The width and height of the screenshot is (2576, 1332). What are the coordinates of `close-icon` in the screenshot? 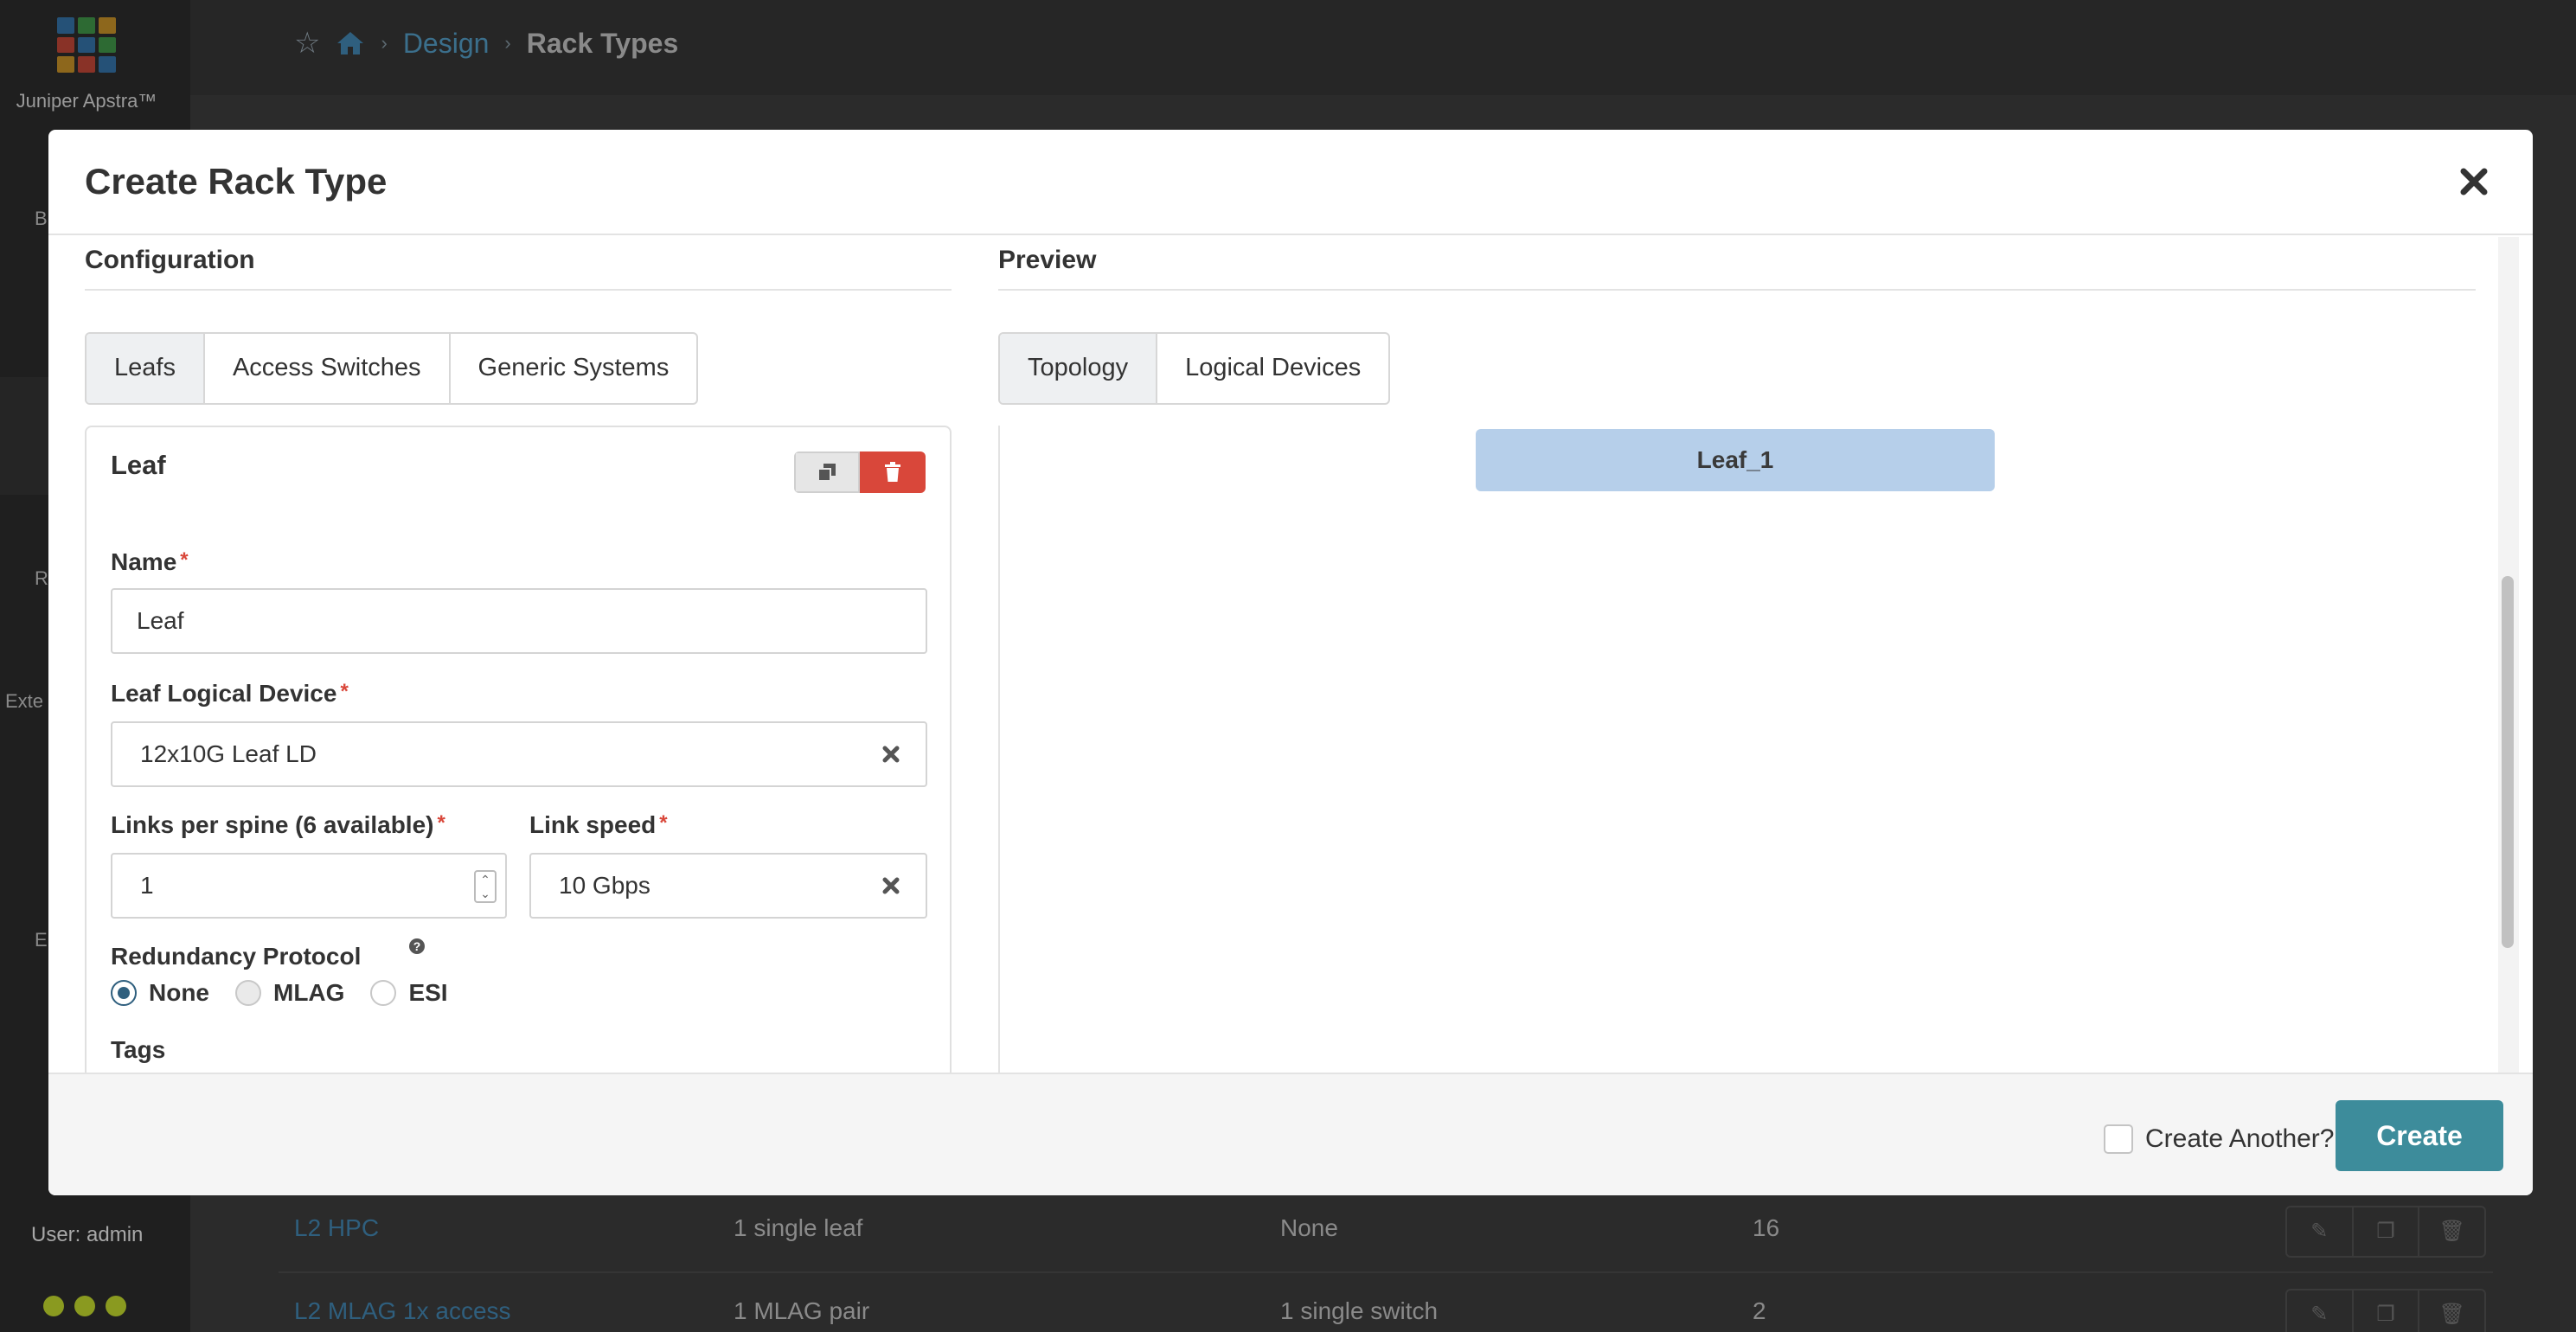 It's located at (2474, 181).